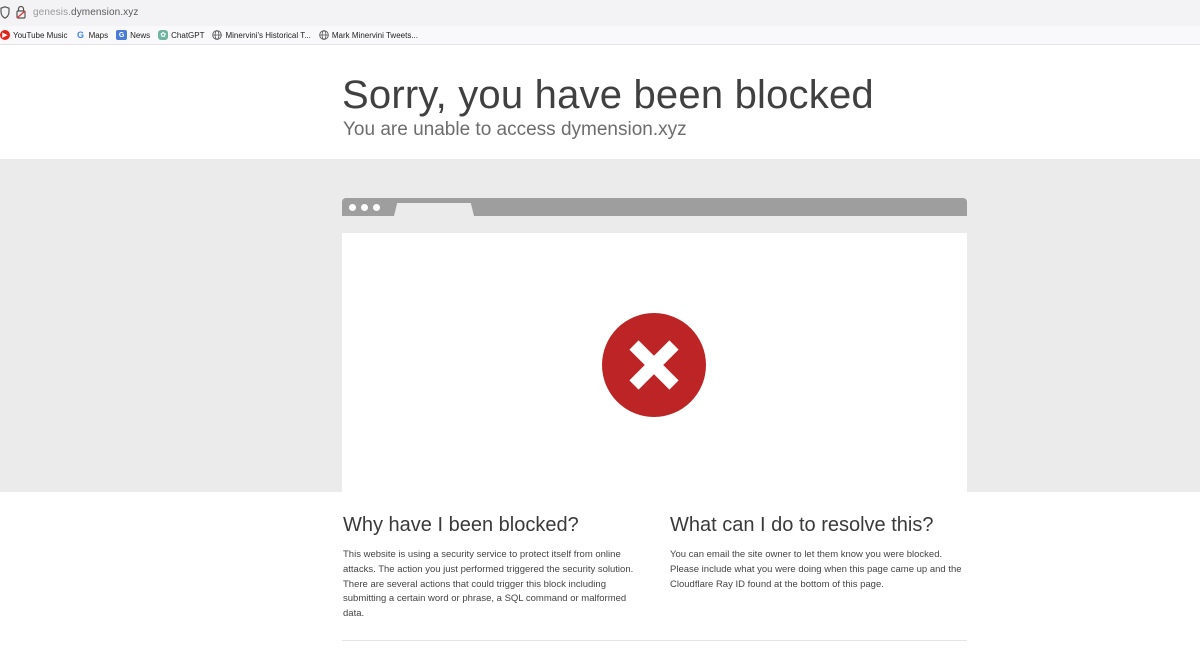 The image size is (1200, 659). Describe the element at coordinates (515, 129) in the screenshot. I see `page-subtitle: You are unable to access dymension.xyz` at that location.